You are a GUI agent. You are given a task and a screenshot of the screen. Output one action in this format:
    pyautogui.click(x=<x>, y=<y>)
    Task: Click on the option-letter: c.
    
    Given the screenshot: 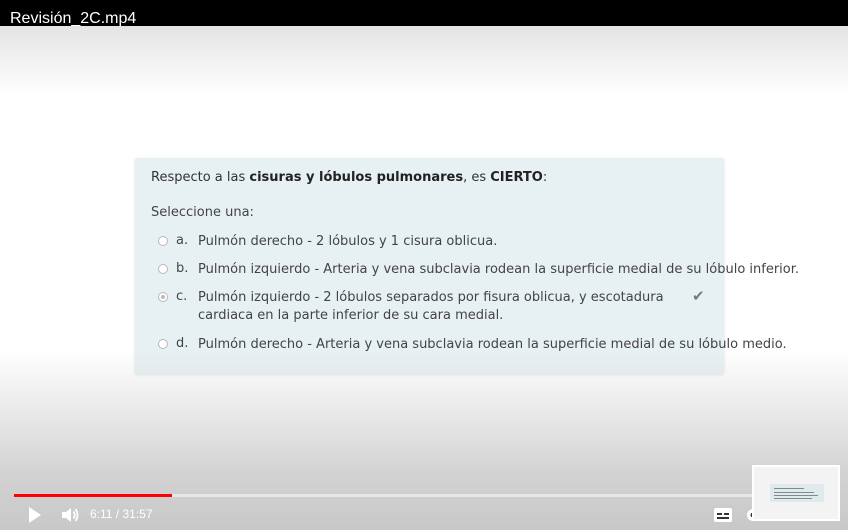 What is the action you would take?
    pyautogui.click(x=182, y=296)
    